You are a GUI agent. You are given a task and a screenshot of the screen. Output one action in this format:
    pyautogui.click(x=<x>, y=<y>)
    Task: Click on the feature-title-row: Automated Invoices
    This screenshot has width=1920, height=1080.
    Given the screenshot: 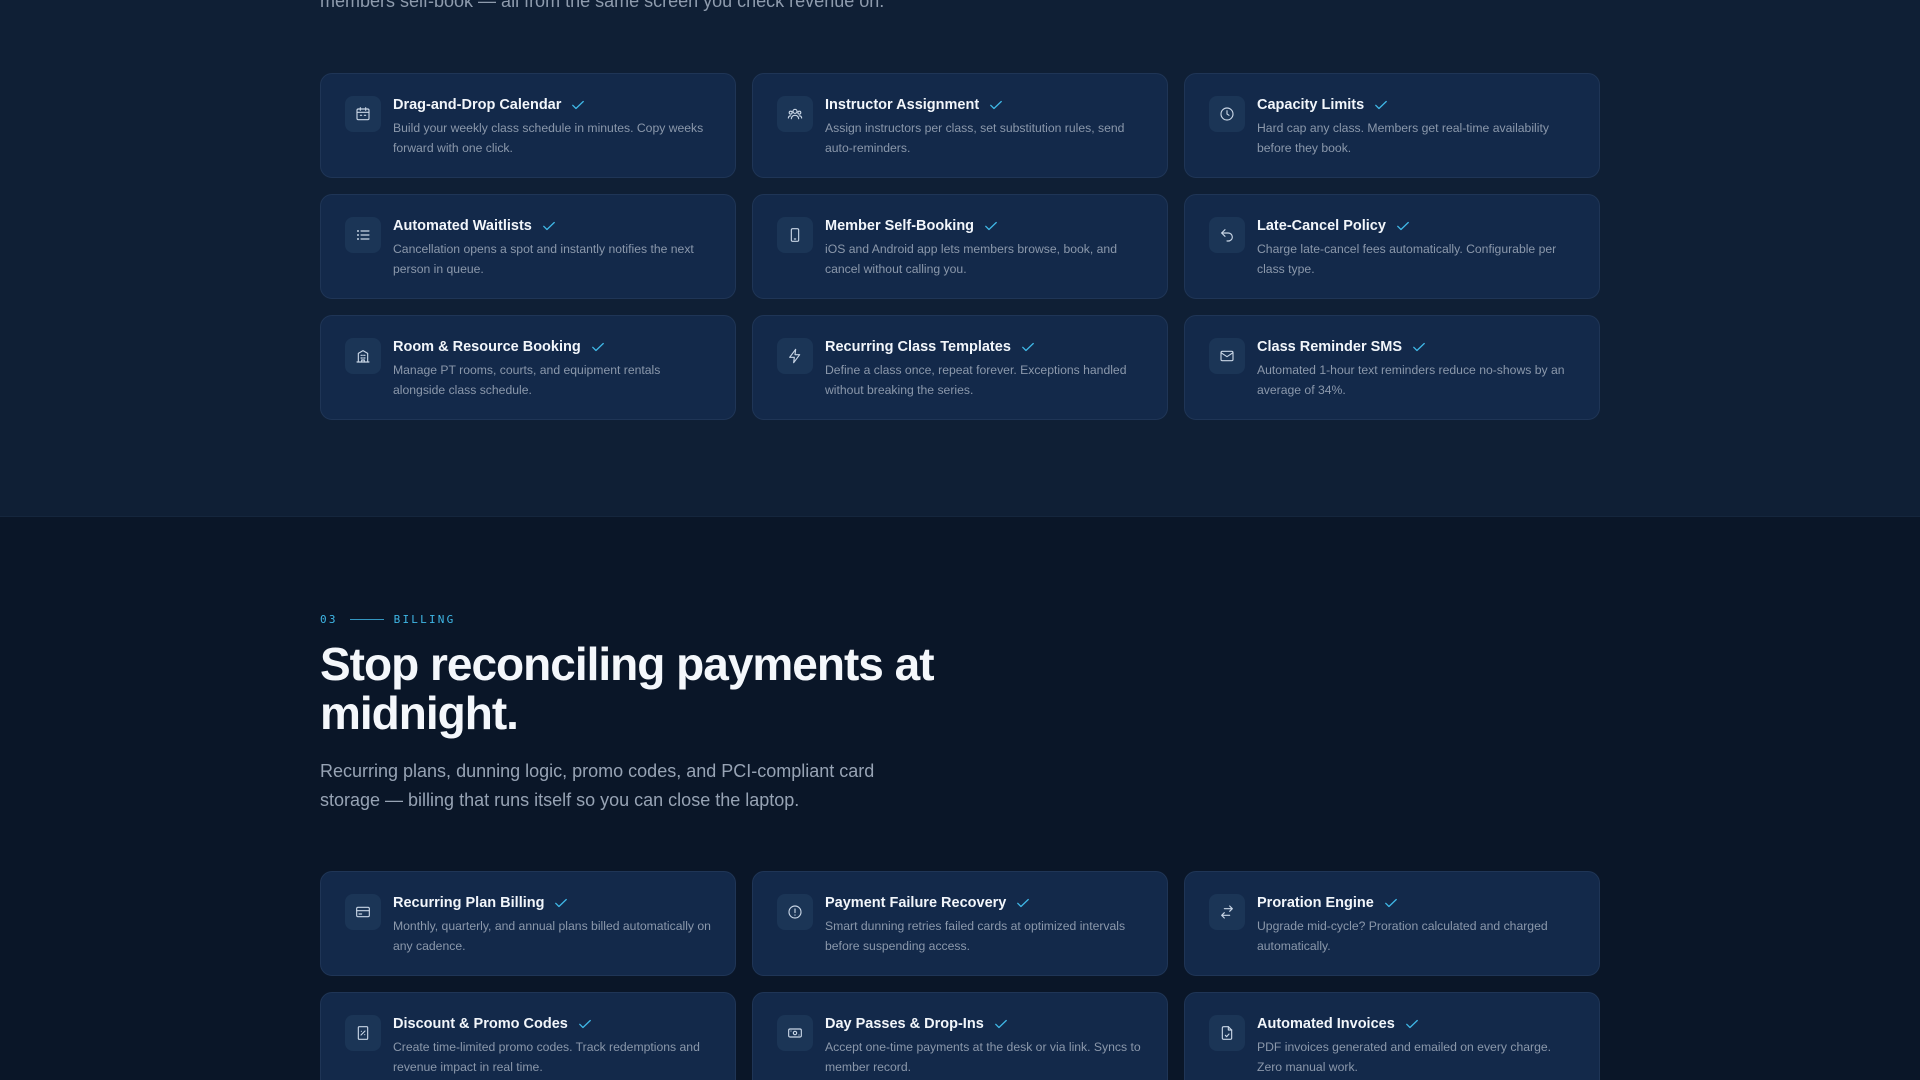 What is the action you would take?
    pyautogui.click(x=1417, y=1024)
    